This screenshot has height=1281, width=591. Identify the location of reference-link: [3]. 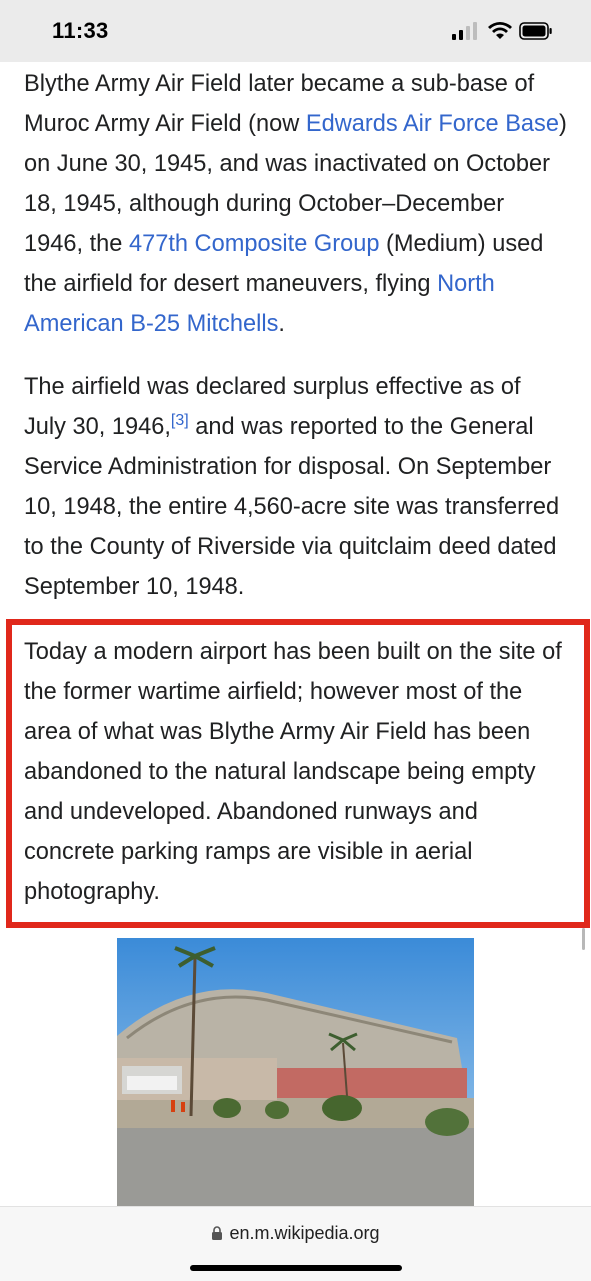
(180, 420).